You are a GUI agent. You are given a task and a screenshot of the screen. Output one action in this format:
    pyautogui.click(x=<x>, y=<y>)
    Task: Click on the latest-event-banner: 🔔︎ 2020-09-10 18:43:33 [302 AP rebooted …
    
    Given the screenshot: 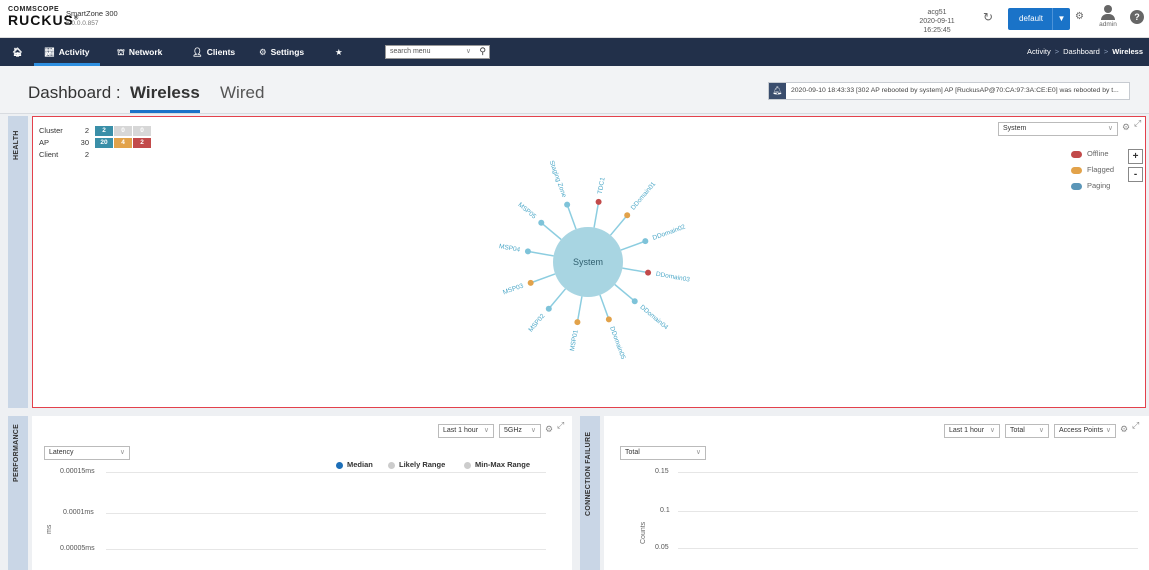 What is the action you would take?
    pyautogui.click(x=949, y=91)
    